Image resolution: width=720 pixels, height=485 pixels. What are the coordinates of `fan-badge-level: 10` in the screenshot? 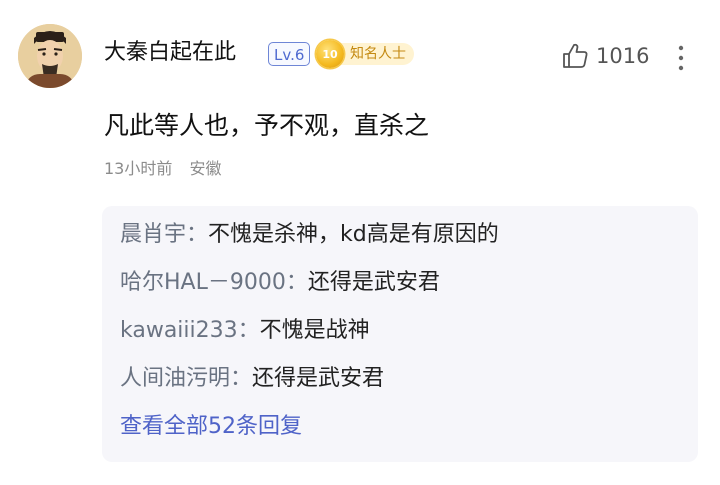 It's located at (330, 54).